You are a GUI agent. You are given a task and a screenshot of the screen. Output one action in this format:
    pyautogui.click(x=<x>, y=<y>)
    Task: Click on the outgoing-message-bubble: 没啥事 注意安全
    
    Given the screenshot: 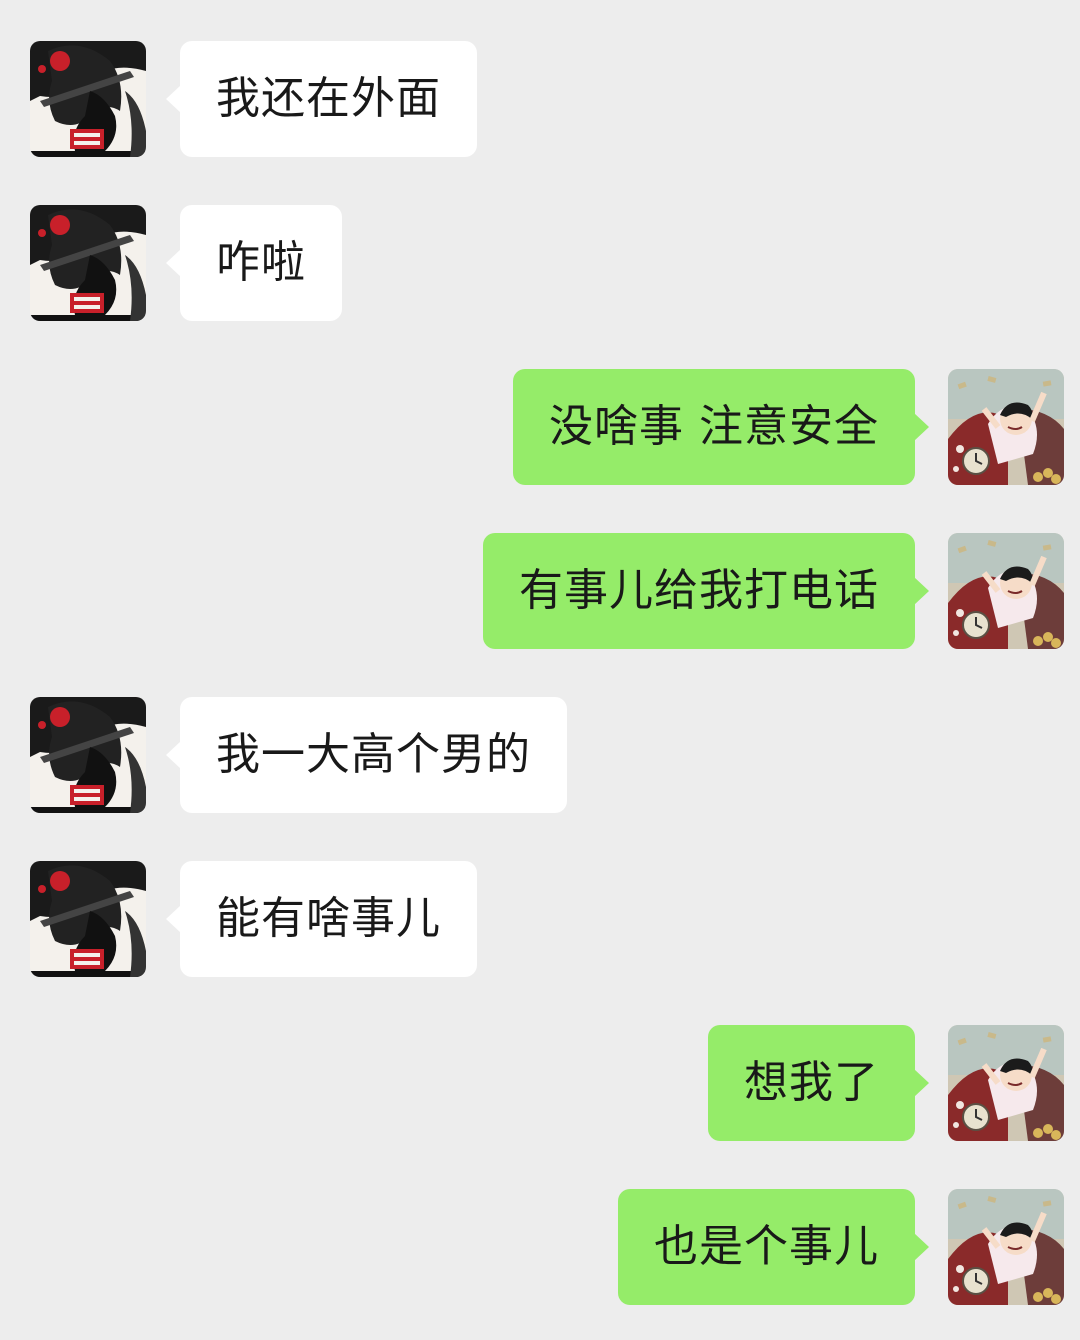 What is the action you would take?
    pyautogui.click(x=714, y=427)
    